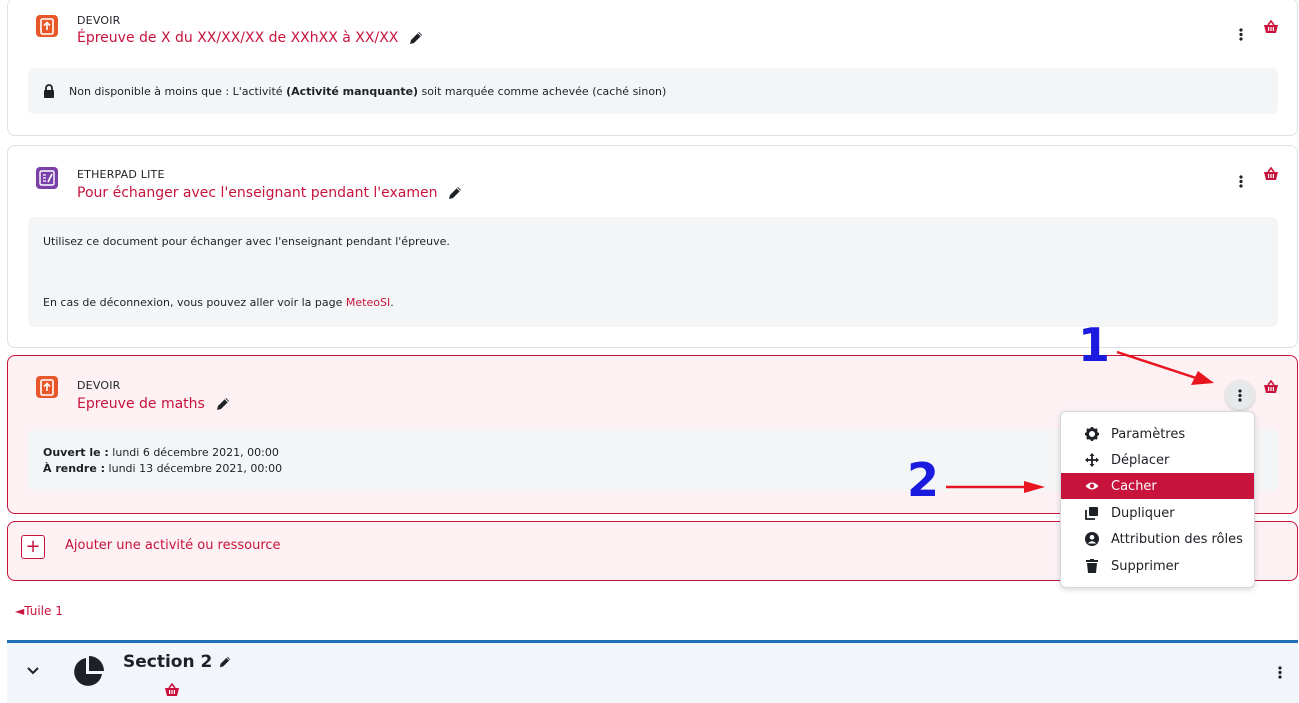  What do you see at coordinates (1080, 421) in the screenshot?
I see `annotation-arrows` at bounding box center [1080, 421].